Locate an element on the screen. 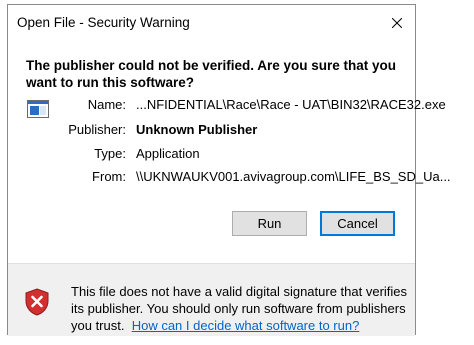  title-bar: Open File - Security Warning is located at coordinates (211, 22).